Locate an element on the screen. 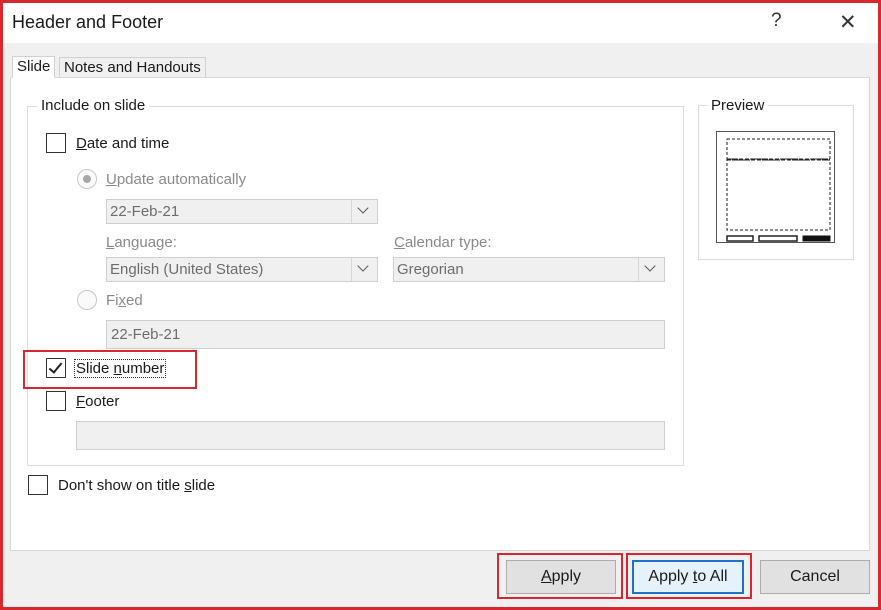  tab-notes-handouts-label: Notes and Handouts is located at coordinates (132, 67).